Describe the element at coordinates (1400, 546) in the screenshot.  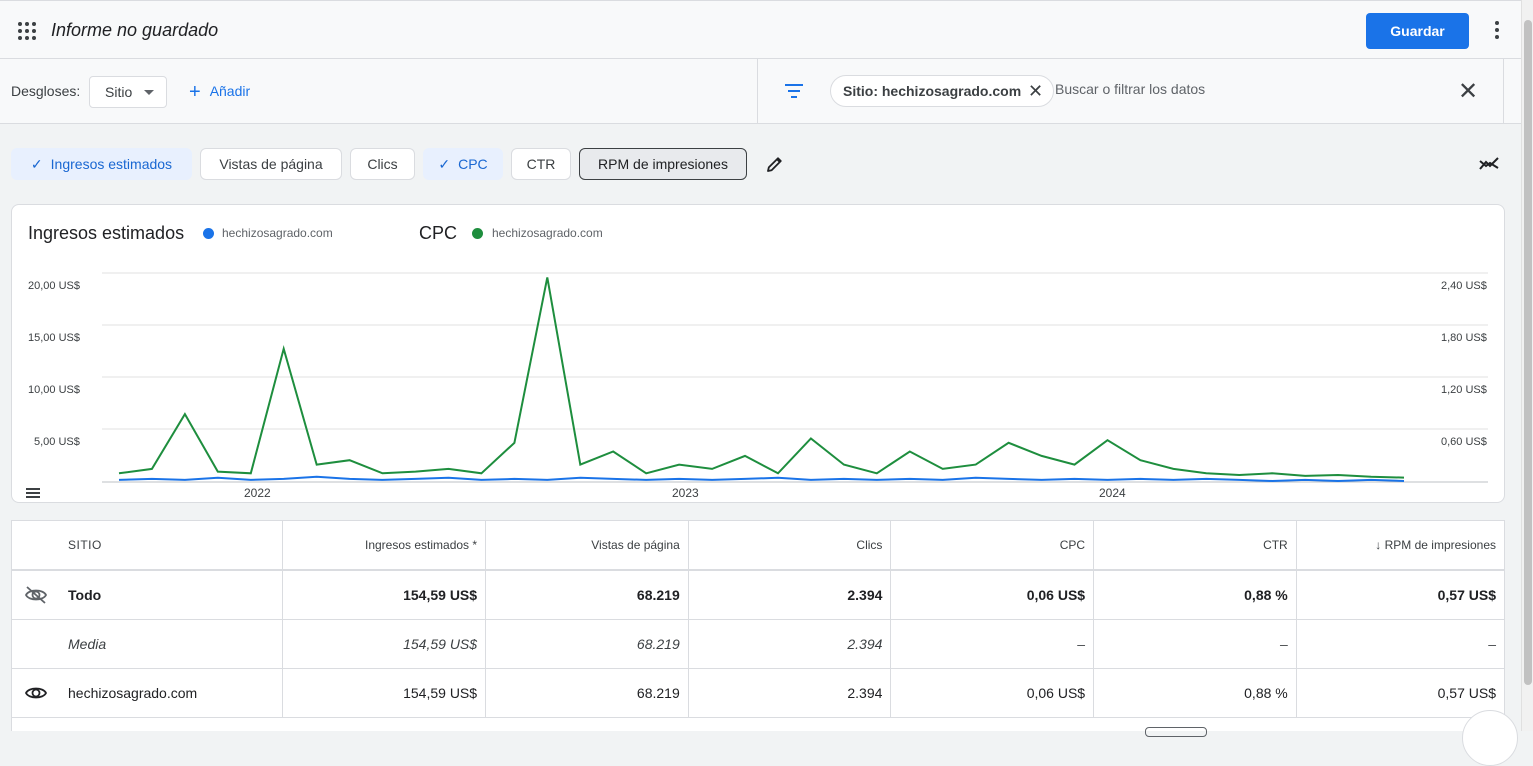
I see `column-header-rpm: ↓ RPM de impresiones` at that location.